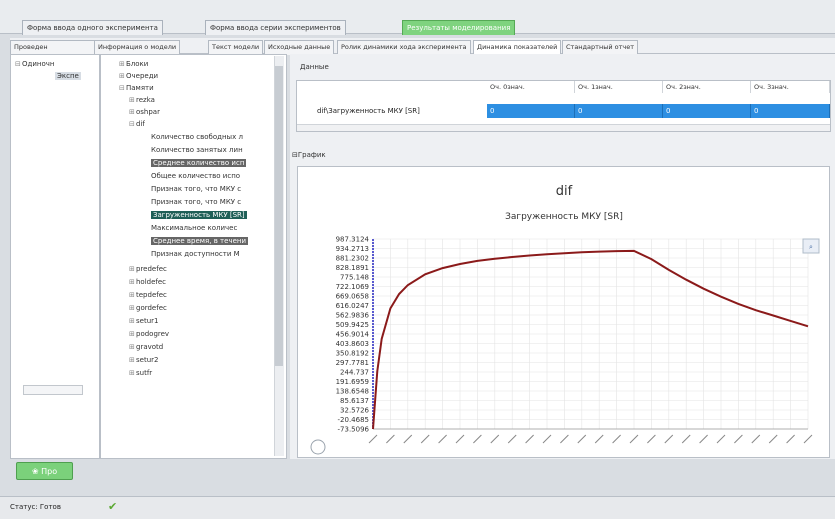  I want to click on tab-single-experiment: Форма ввода одного эксперимента, so click(92, 27).